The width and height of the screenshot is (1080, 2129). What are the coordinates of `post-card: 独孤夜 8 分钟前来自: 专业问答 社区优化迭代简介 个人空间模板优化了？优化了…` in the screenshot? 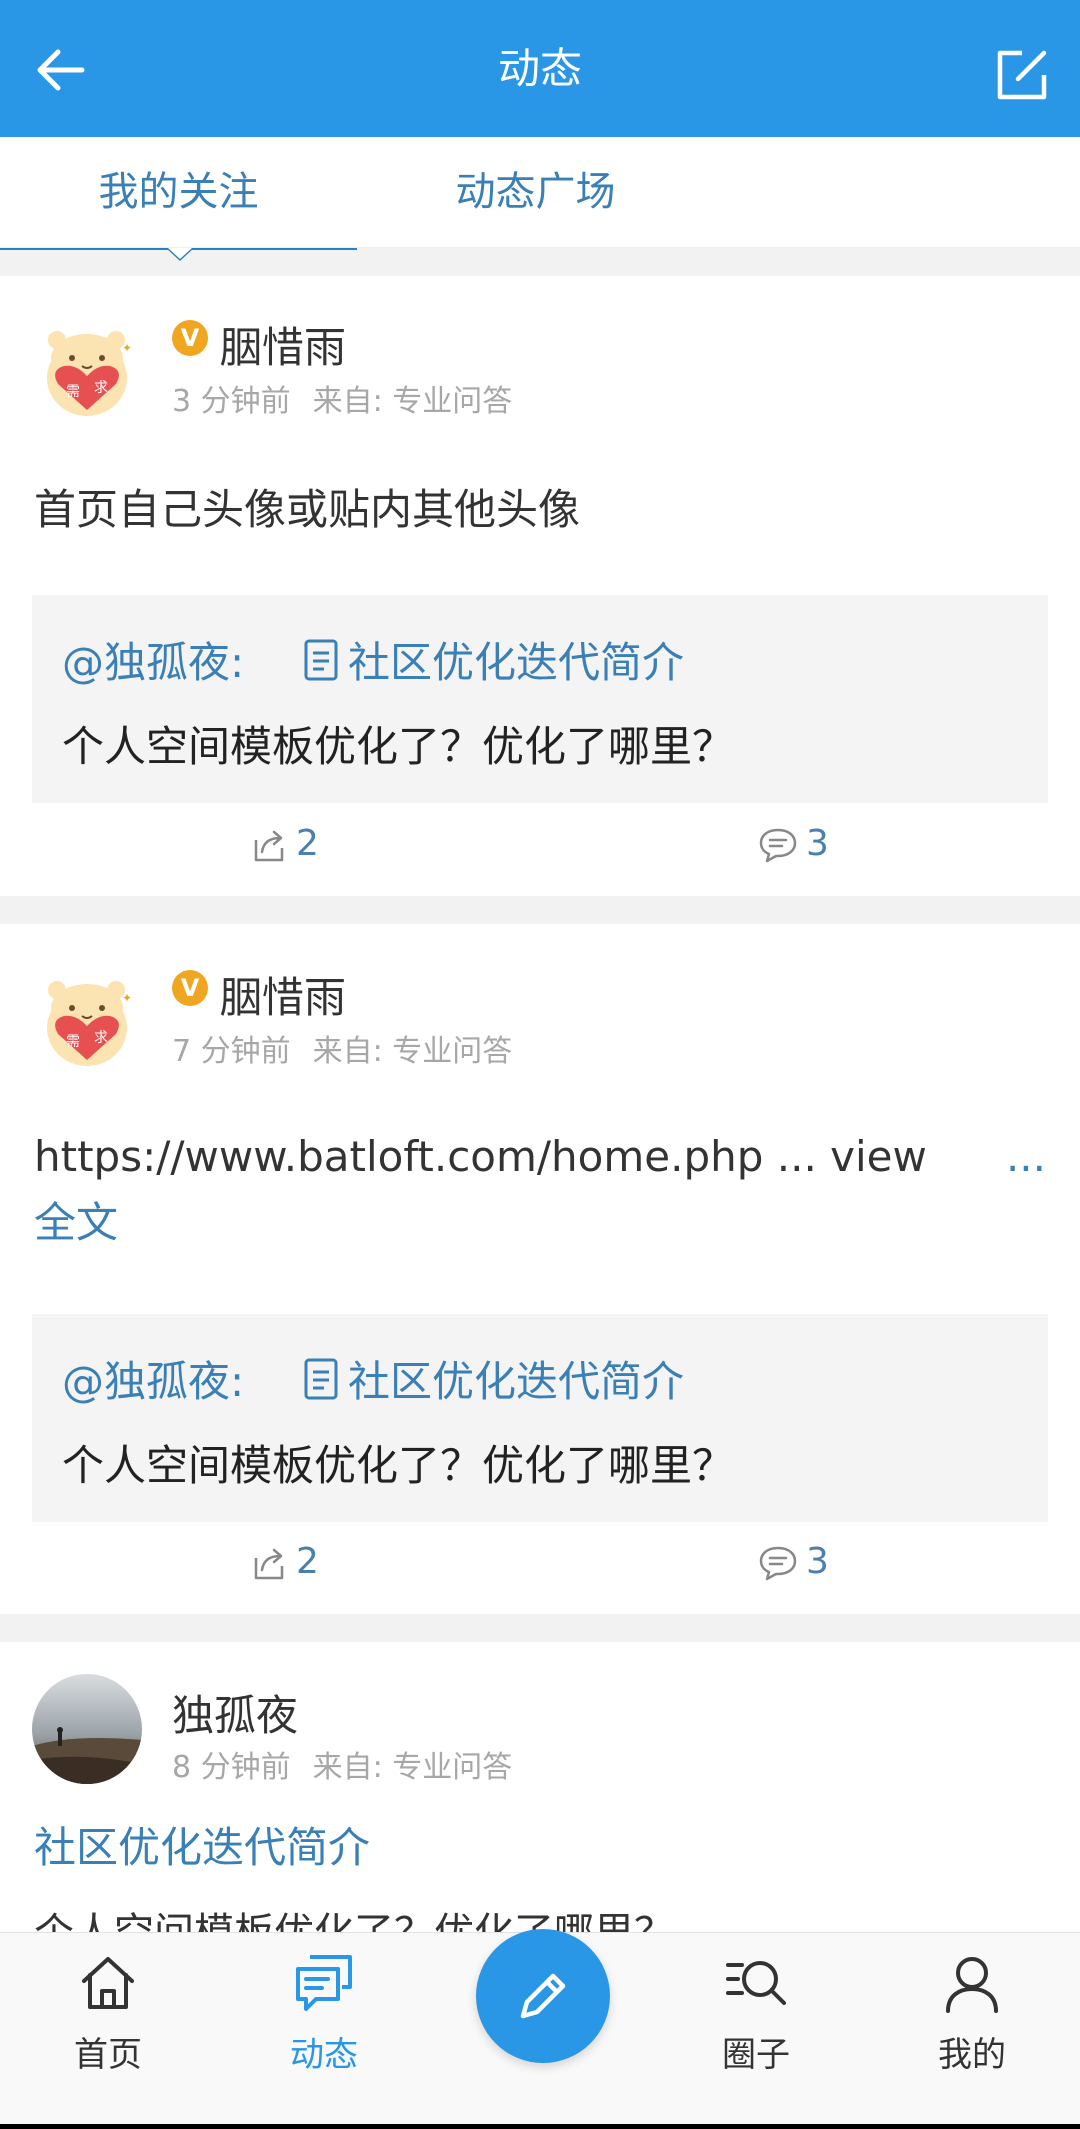 It's located at (540, 1787).